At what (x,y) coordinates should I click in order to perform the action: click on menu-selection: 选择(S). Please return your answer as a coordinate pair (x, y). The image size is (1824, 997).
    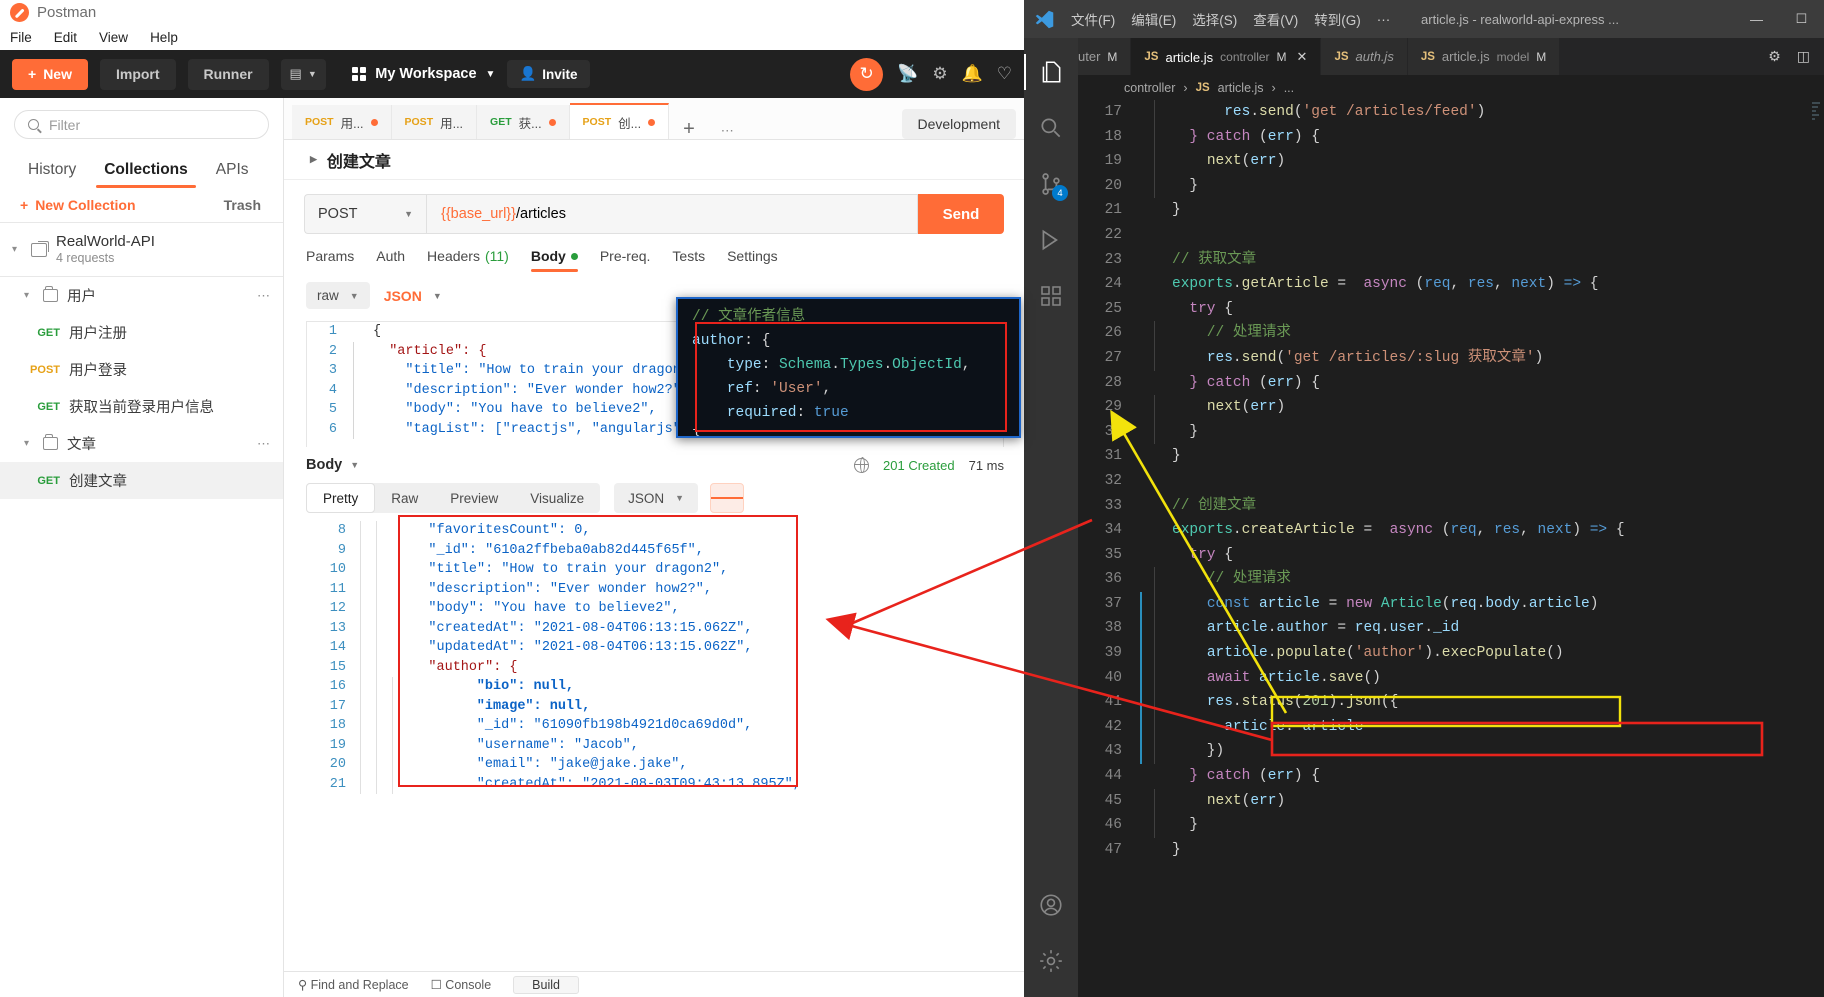
    Looking at the image, I should click on (1214, 19).